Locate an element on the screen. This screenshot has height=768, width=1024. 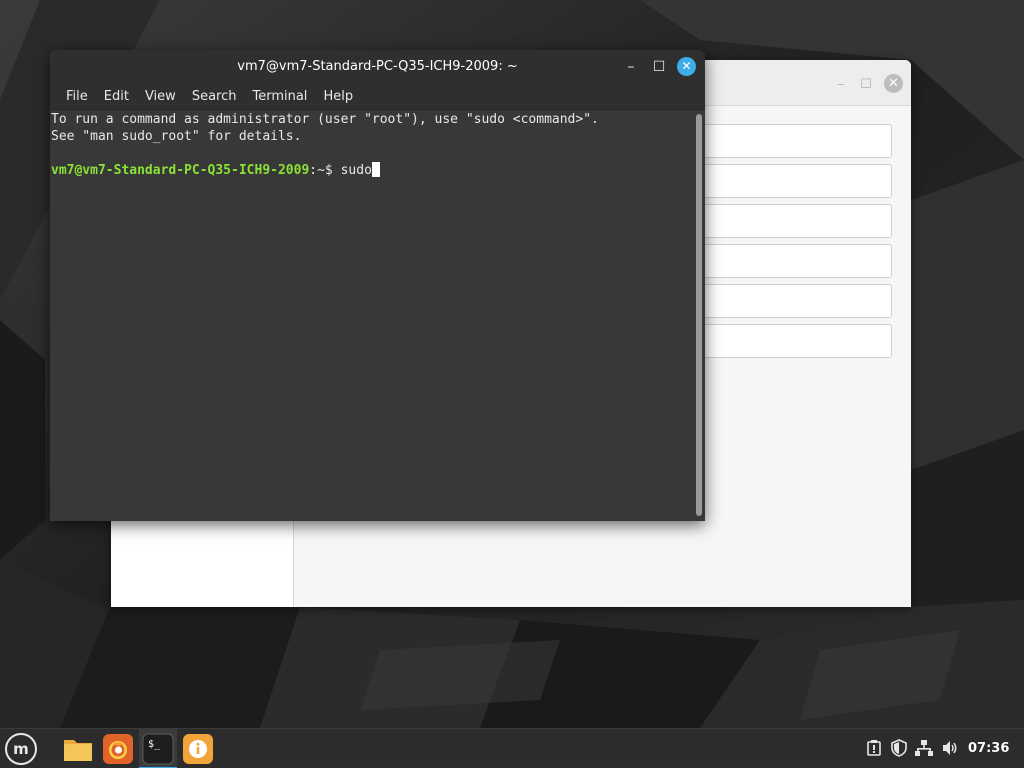
terminal-scrollbar-thumb is located at coordinates (699, 315).